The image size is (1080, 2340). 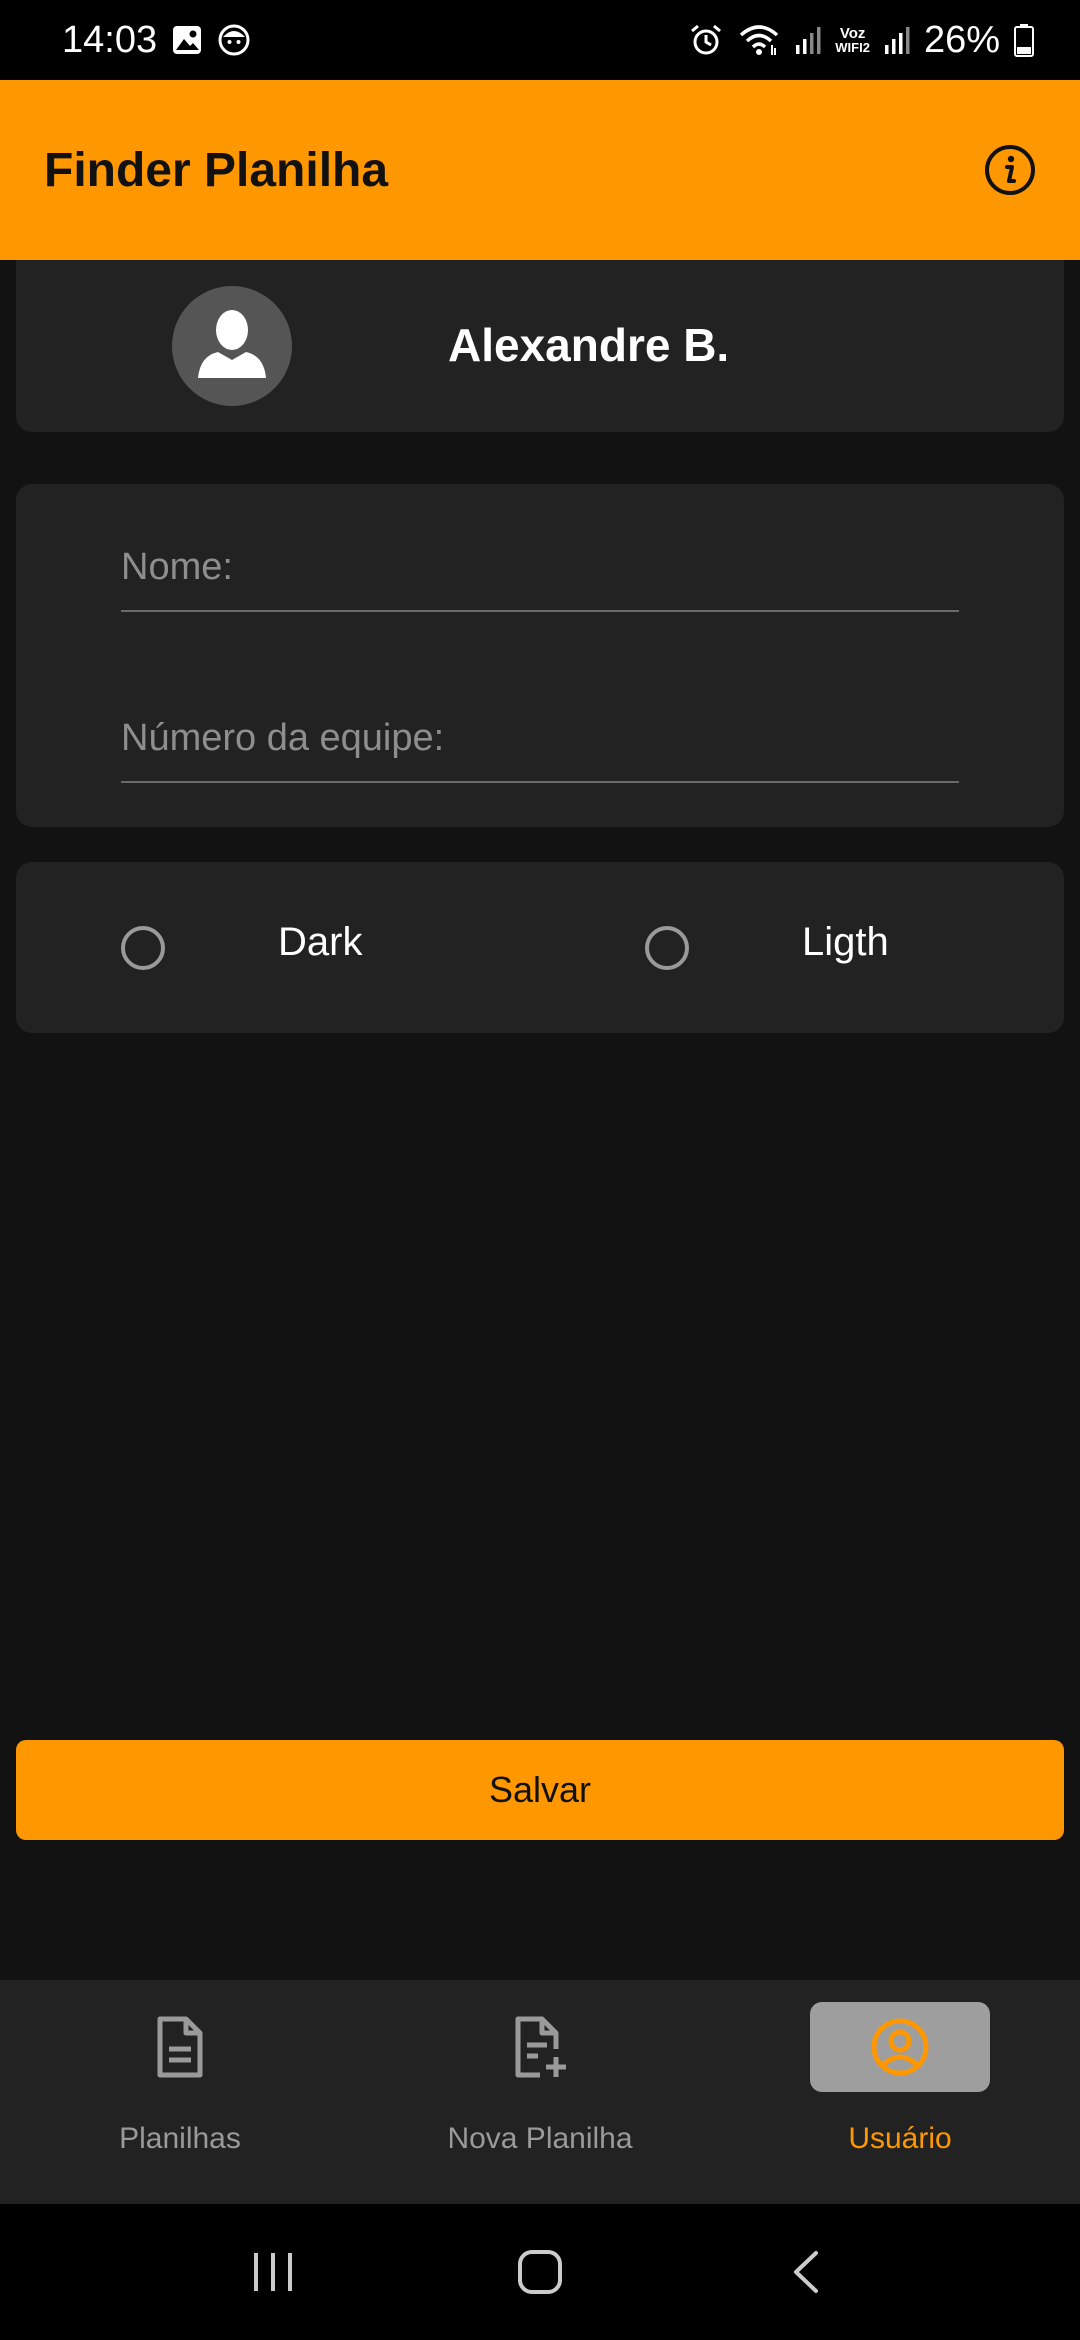 I want to click on user-circle-icon, so click(x=900, y=2047).